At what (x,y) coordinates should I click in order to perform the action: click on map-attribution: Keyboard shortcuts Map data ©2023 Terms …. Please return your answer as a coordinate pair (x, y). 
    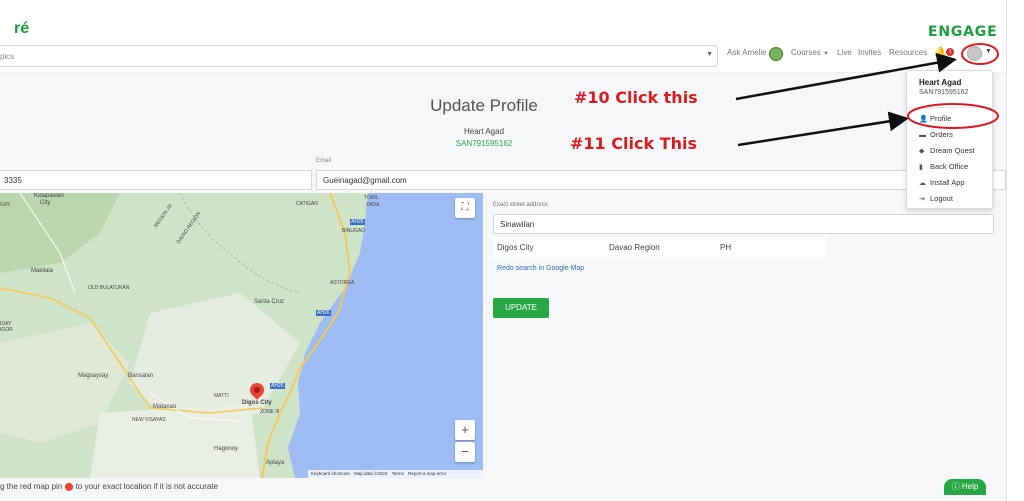
    Looking at the image, I should click on (395, 474).